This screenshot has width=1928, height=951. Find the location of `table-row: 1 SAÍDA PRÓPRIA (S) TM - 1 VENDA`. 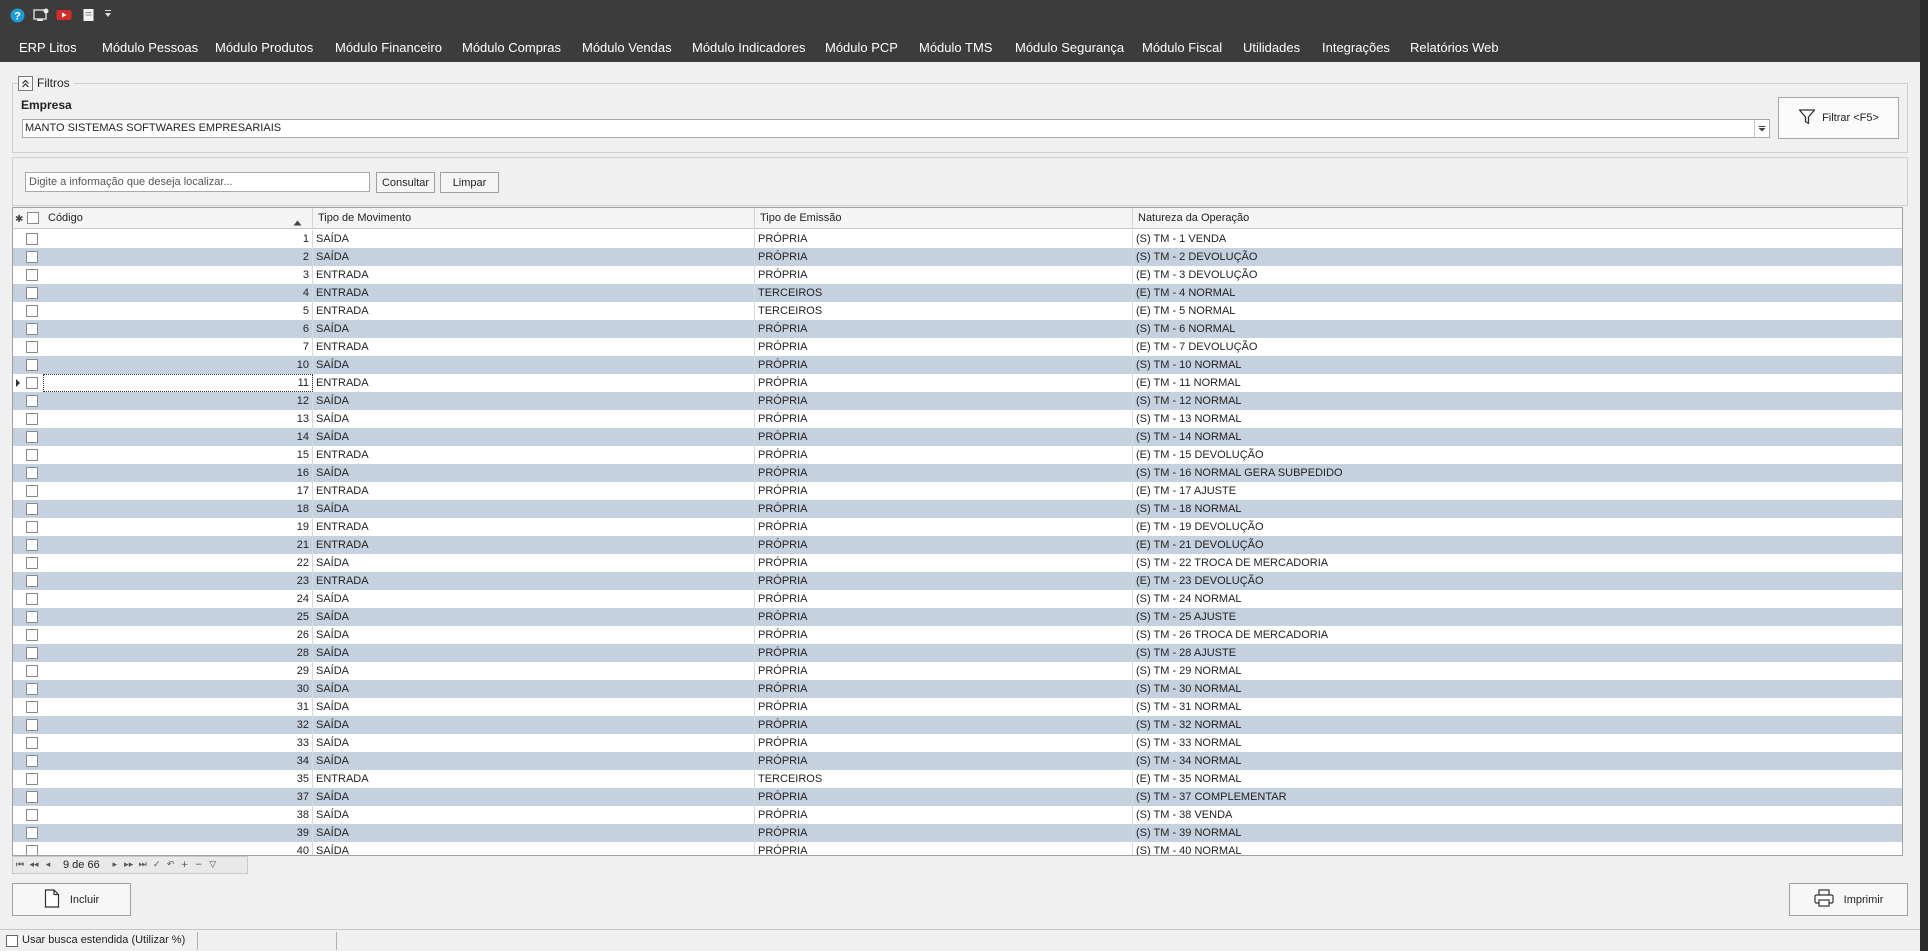

table-row: 1 SAÍDA PRÓPRIA (S) TM - 1 VENDA is located at coordinates (957, 239).